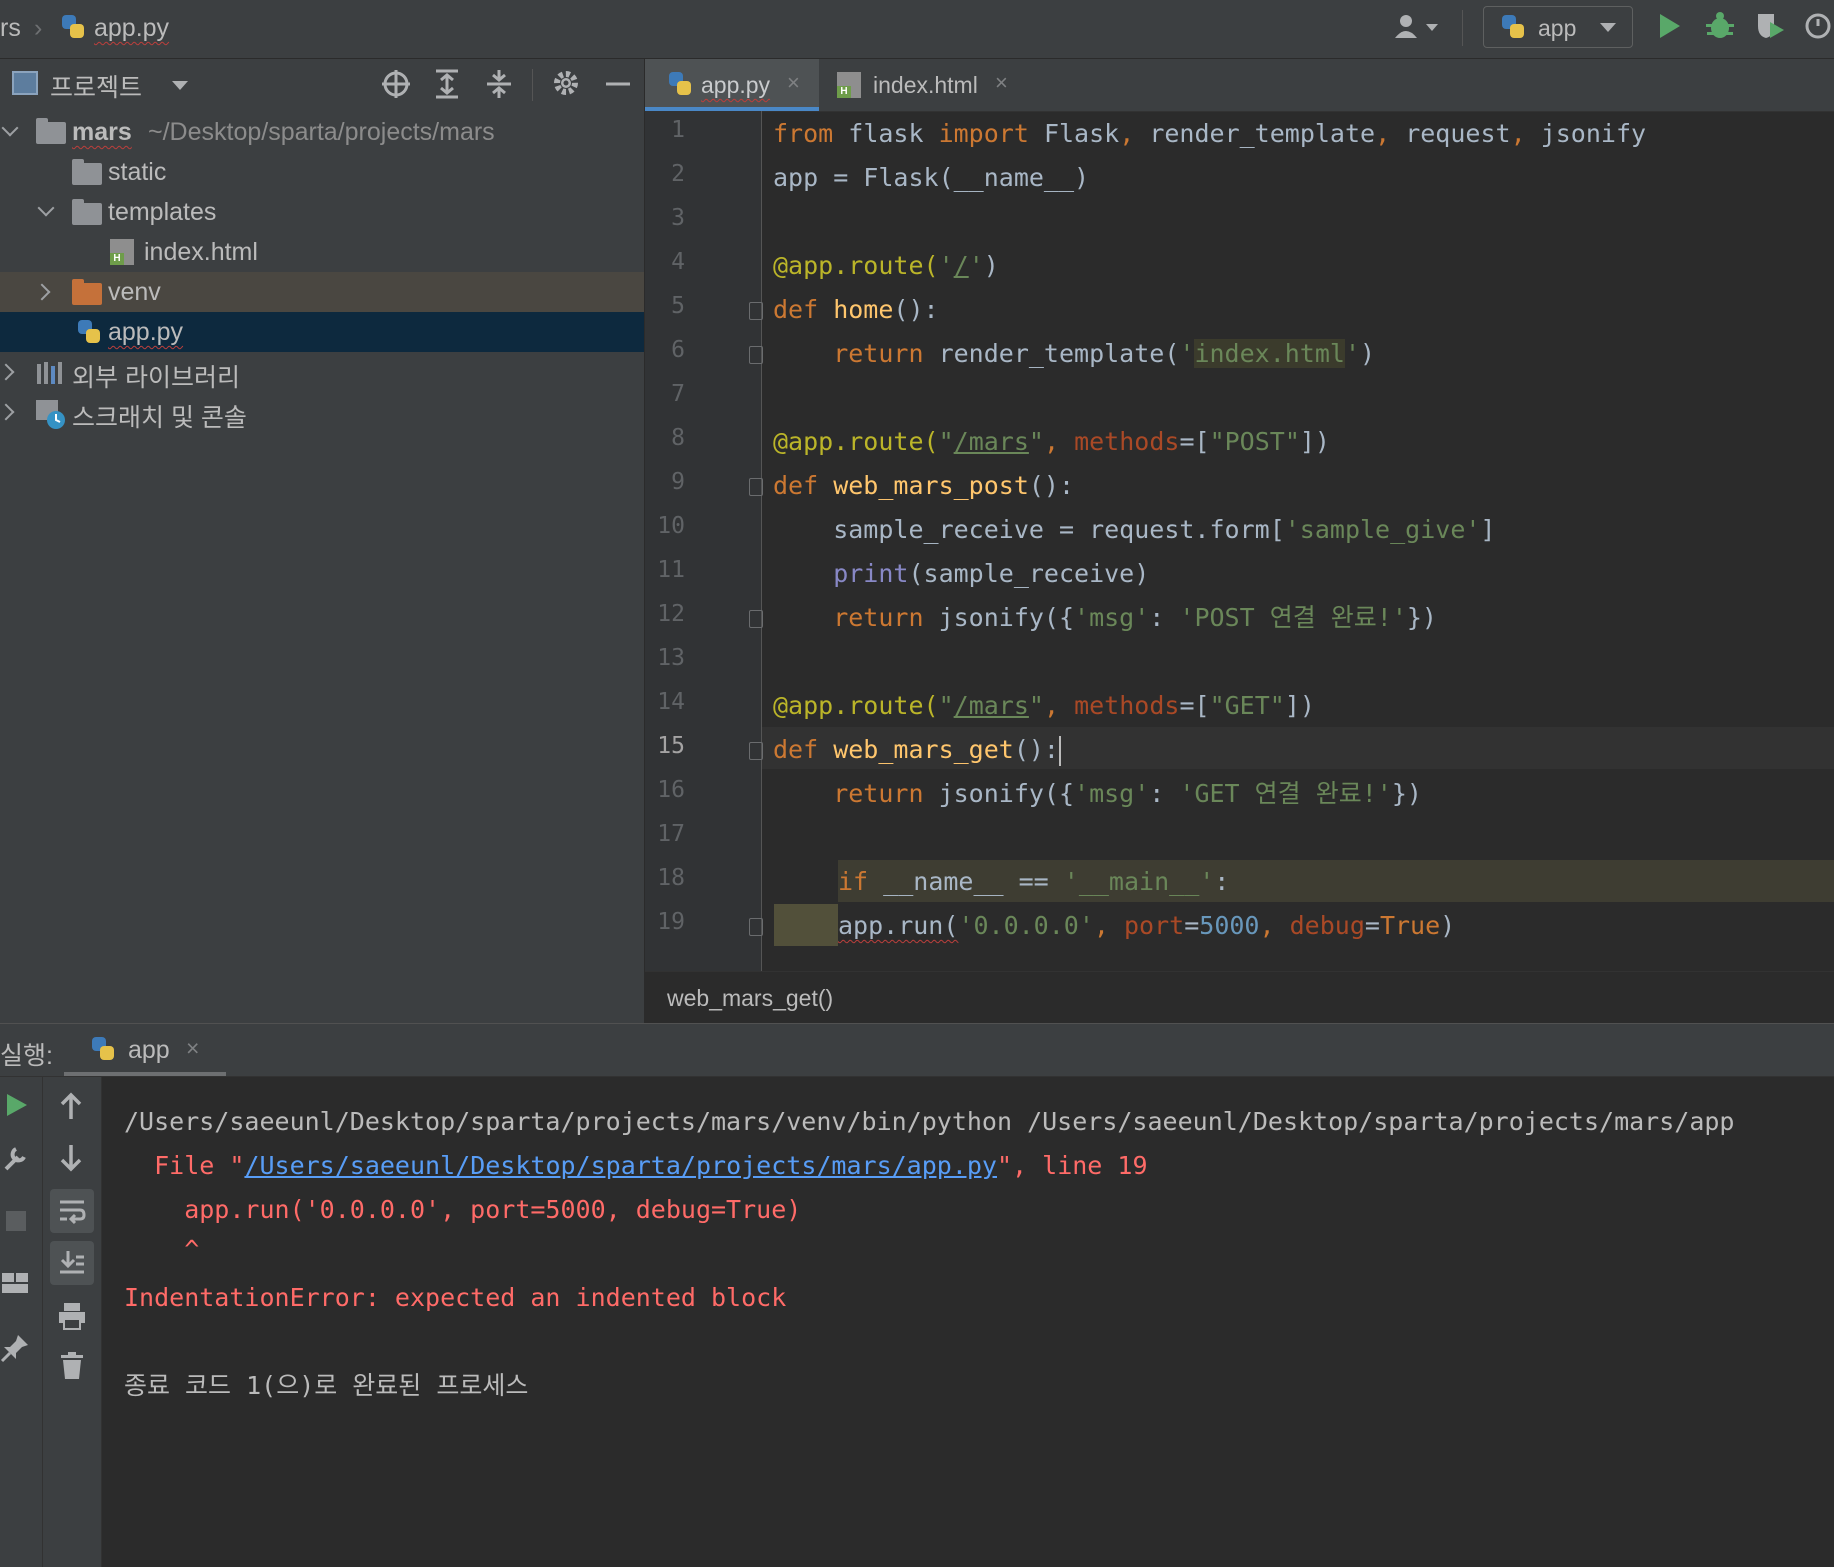  I want to click on code-line-9: def web_mars_post():, so click(924, 485).